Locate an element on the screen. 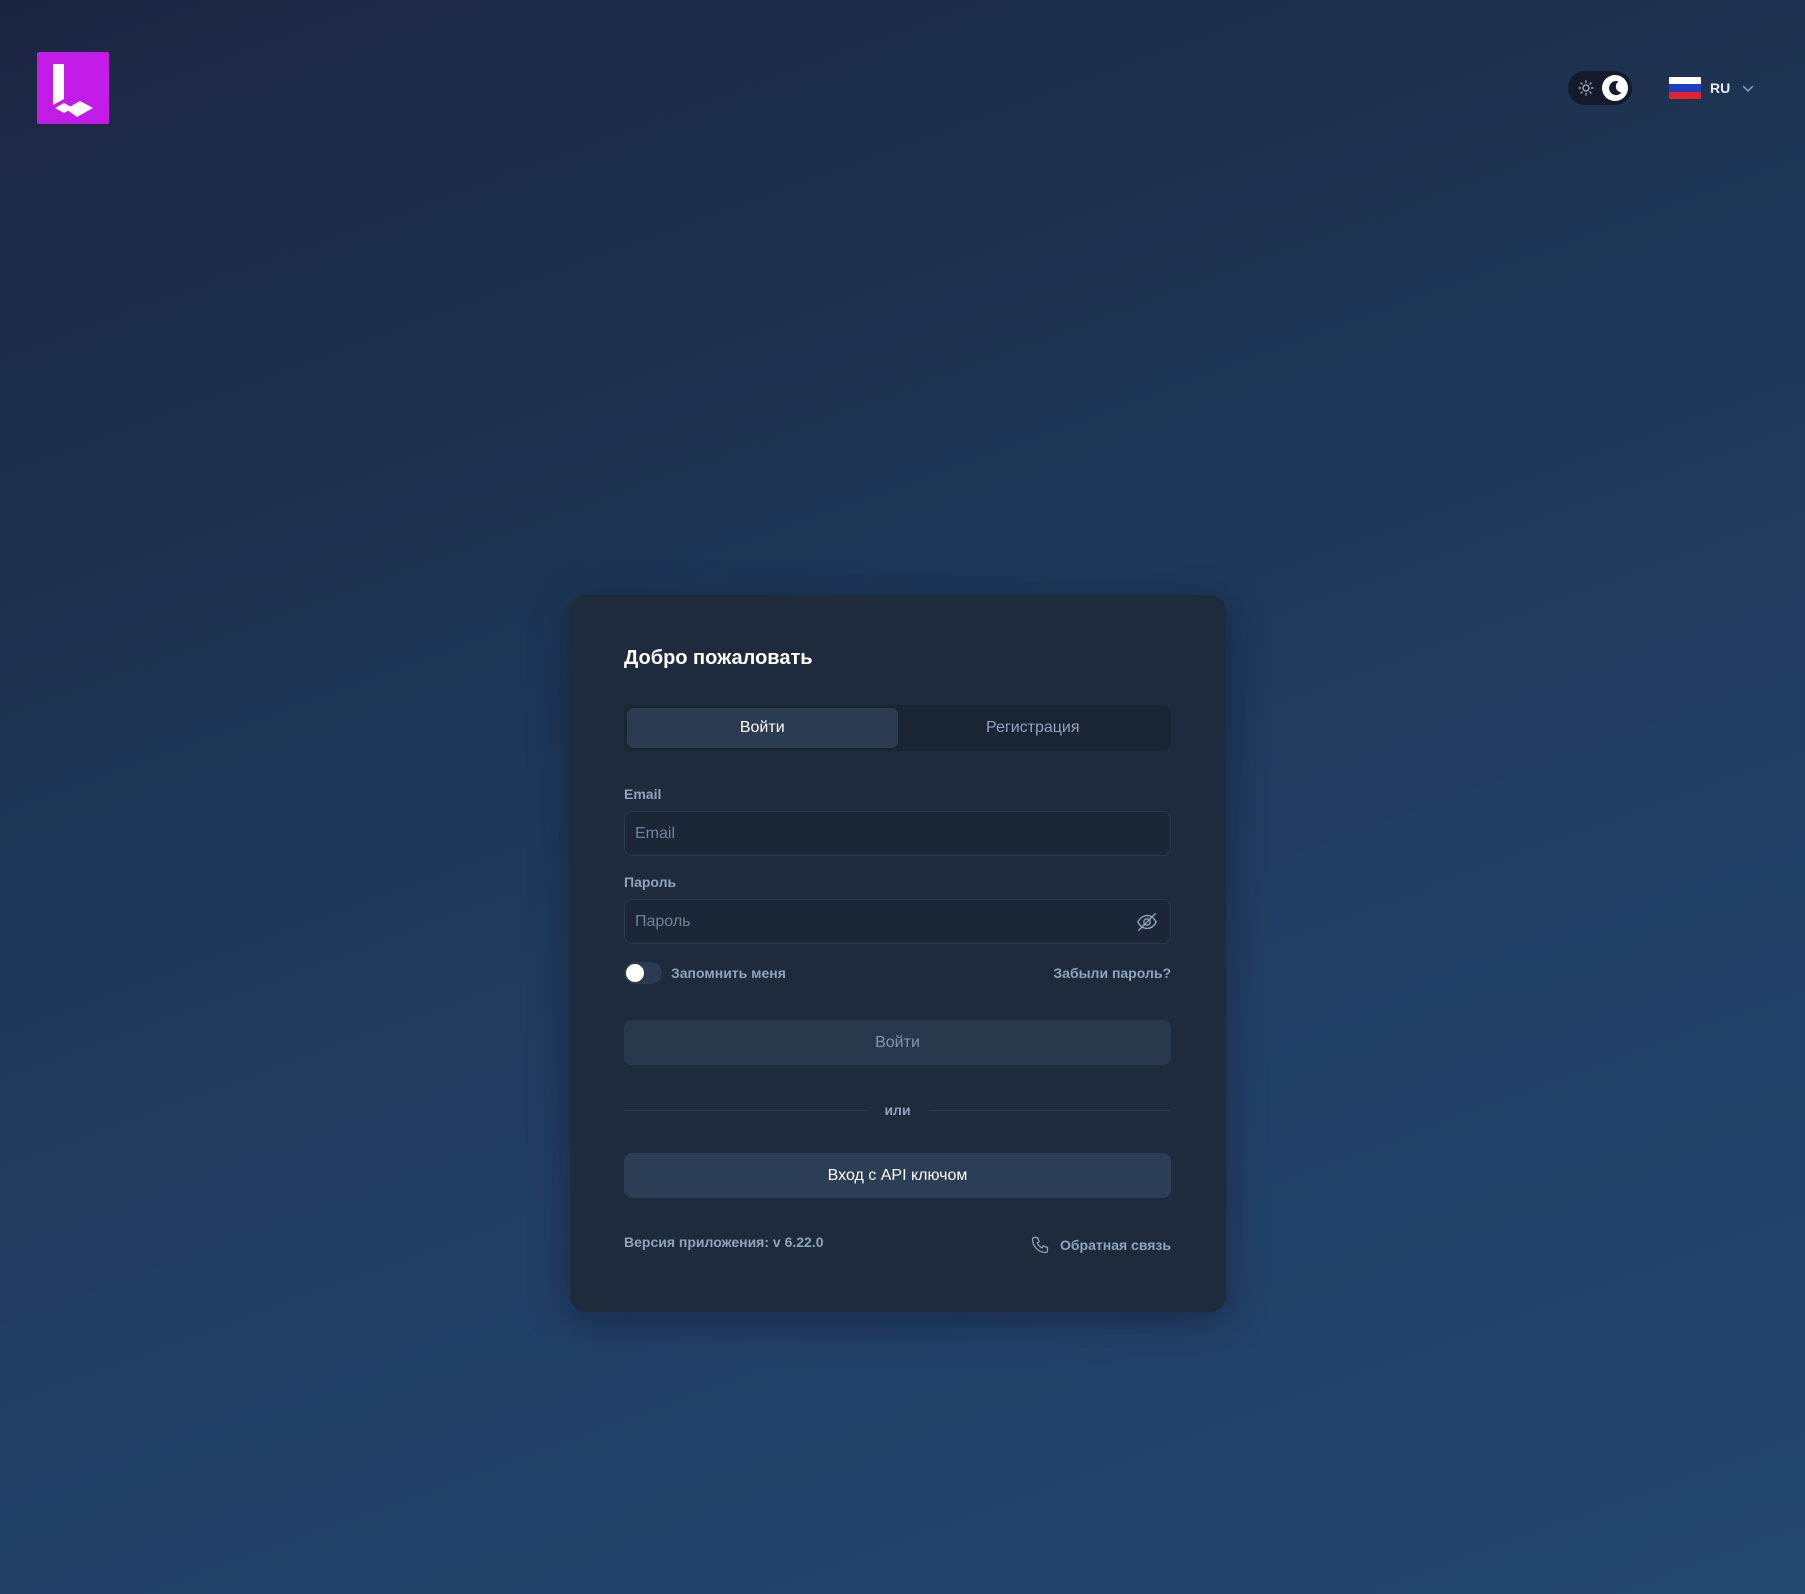  tab-login: Войти is located at coordinates (762, 728).